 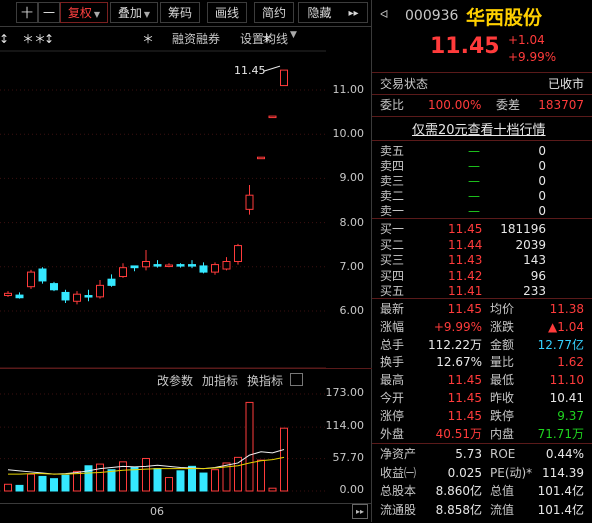 What do you see at coordinates (186, 513) in the screenshot?
I see `time-scrollbar` at bounding box center [186, 513].